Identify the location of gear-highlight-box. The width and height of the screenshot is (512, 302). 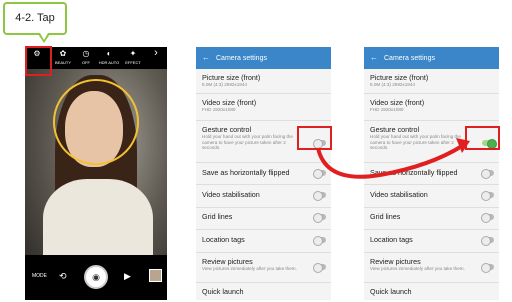
(38, 61).